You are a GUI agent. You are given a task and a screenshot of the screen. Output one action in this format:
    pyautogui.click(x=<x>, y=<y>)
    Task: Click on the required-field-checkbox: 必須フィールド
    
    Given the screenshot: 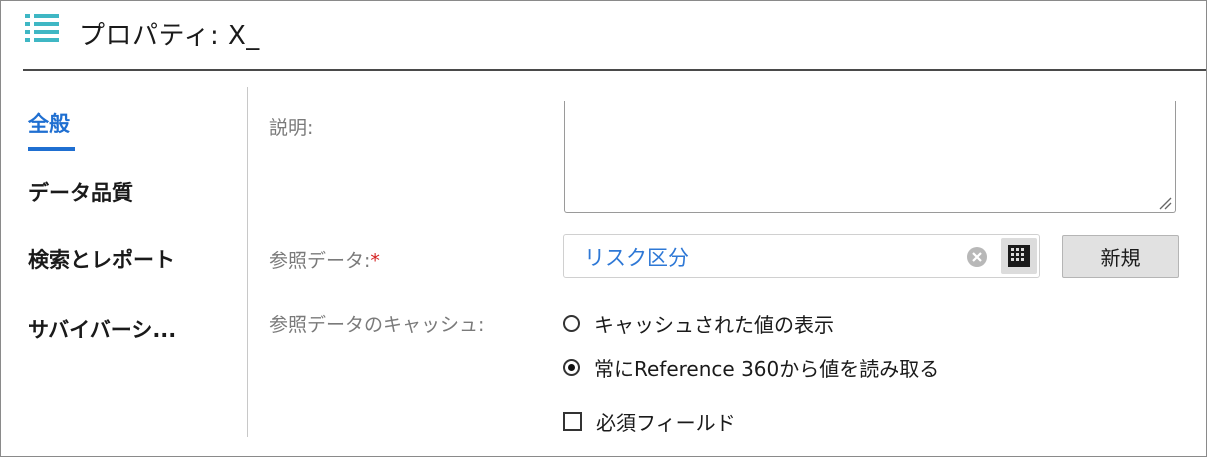 What is the action you would take?
    pyautogui.click(x=649, y=421)
    